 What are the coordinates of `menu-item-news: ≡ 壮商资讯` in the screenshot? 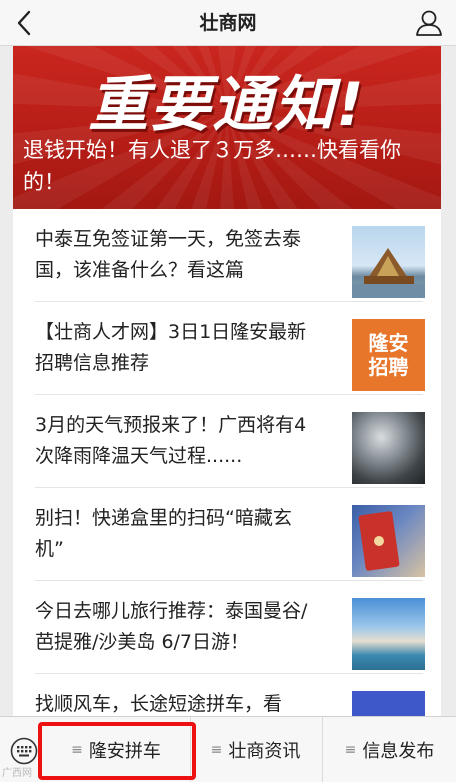 It's located at (255, 749).